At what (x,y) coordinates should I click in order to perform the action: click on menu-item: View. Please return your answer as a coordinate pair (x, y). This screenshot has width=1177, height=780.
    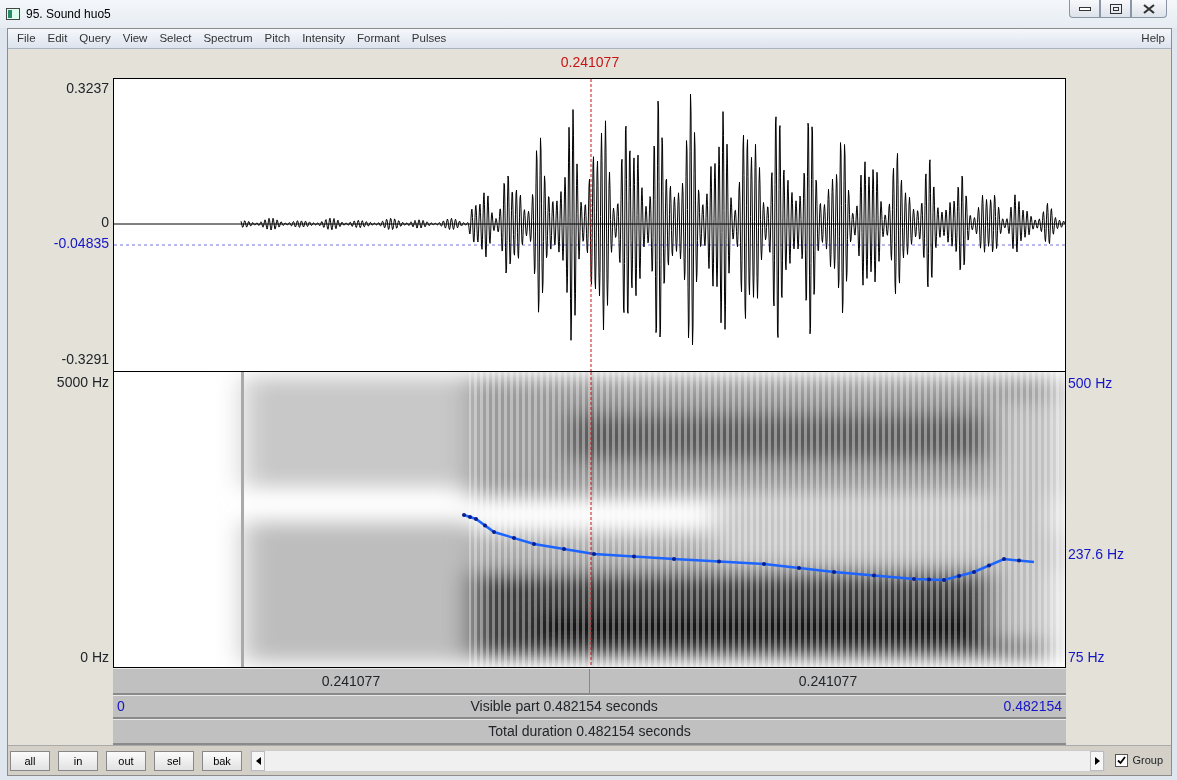
    Looking at the image, I should click on (135, 38).